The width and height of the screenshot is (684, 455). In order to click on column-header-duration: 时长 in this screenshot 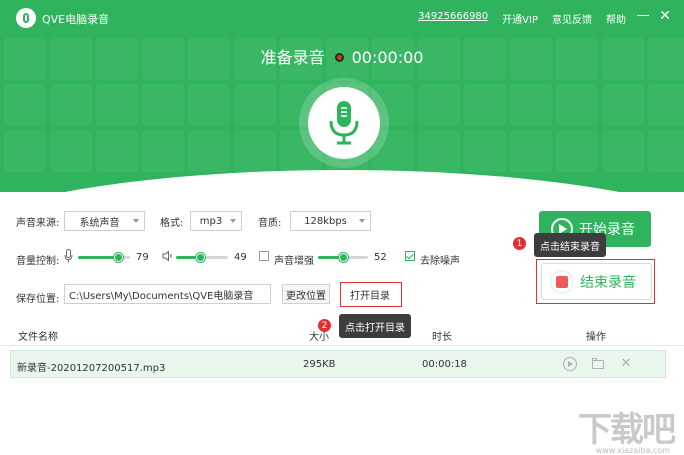, I will do `click(442, 337)`.